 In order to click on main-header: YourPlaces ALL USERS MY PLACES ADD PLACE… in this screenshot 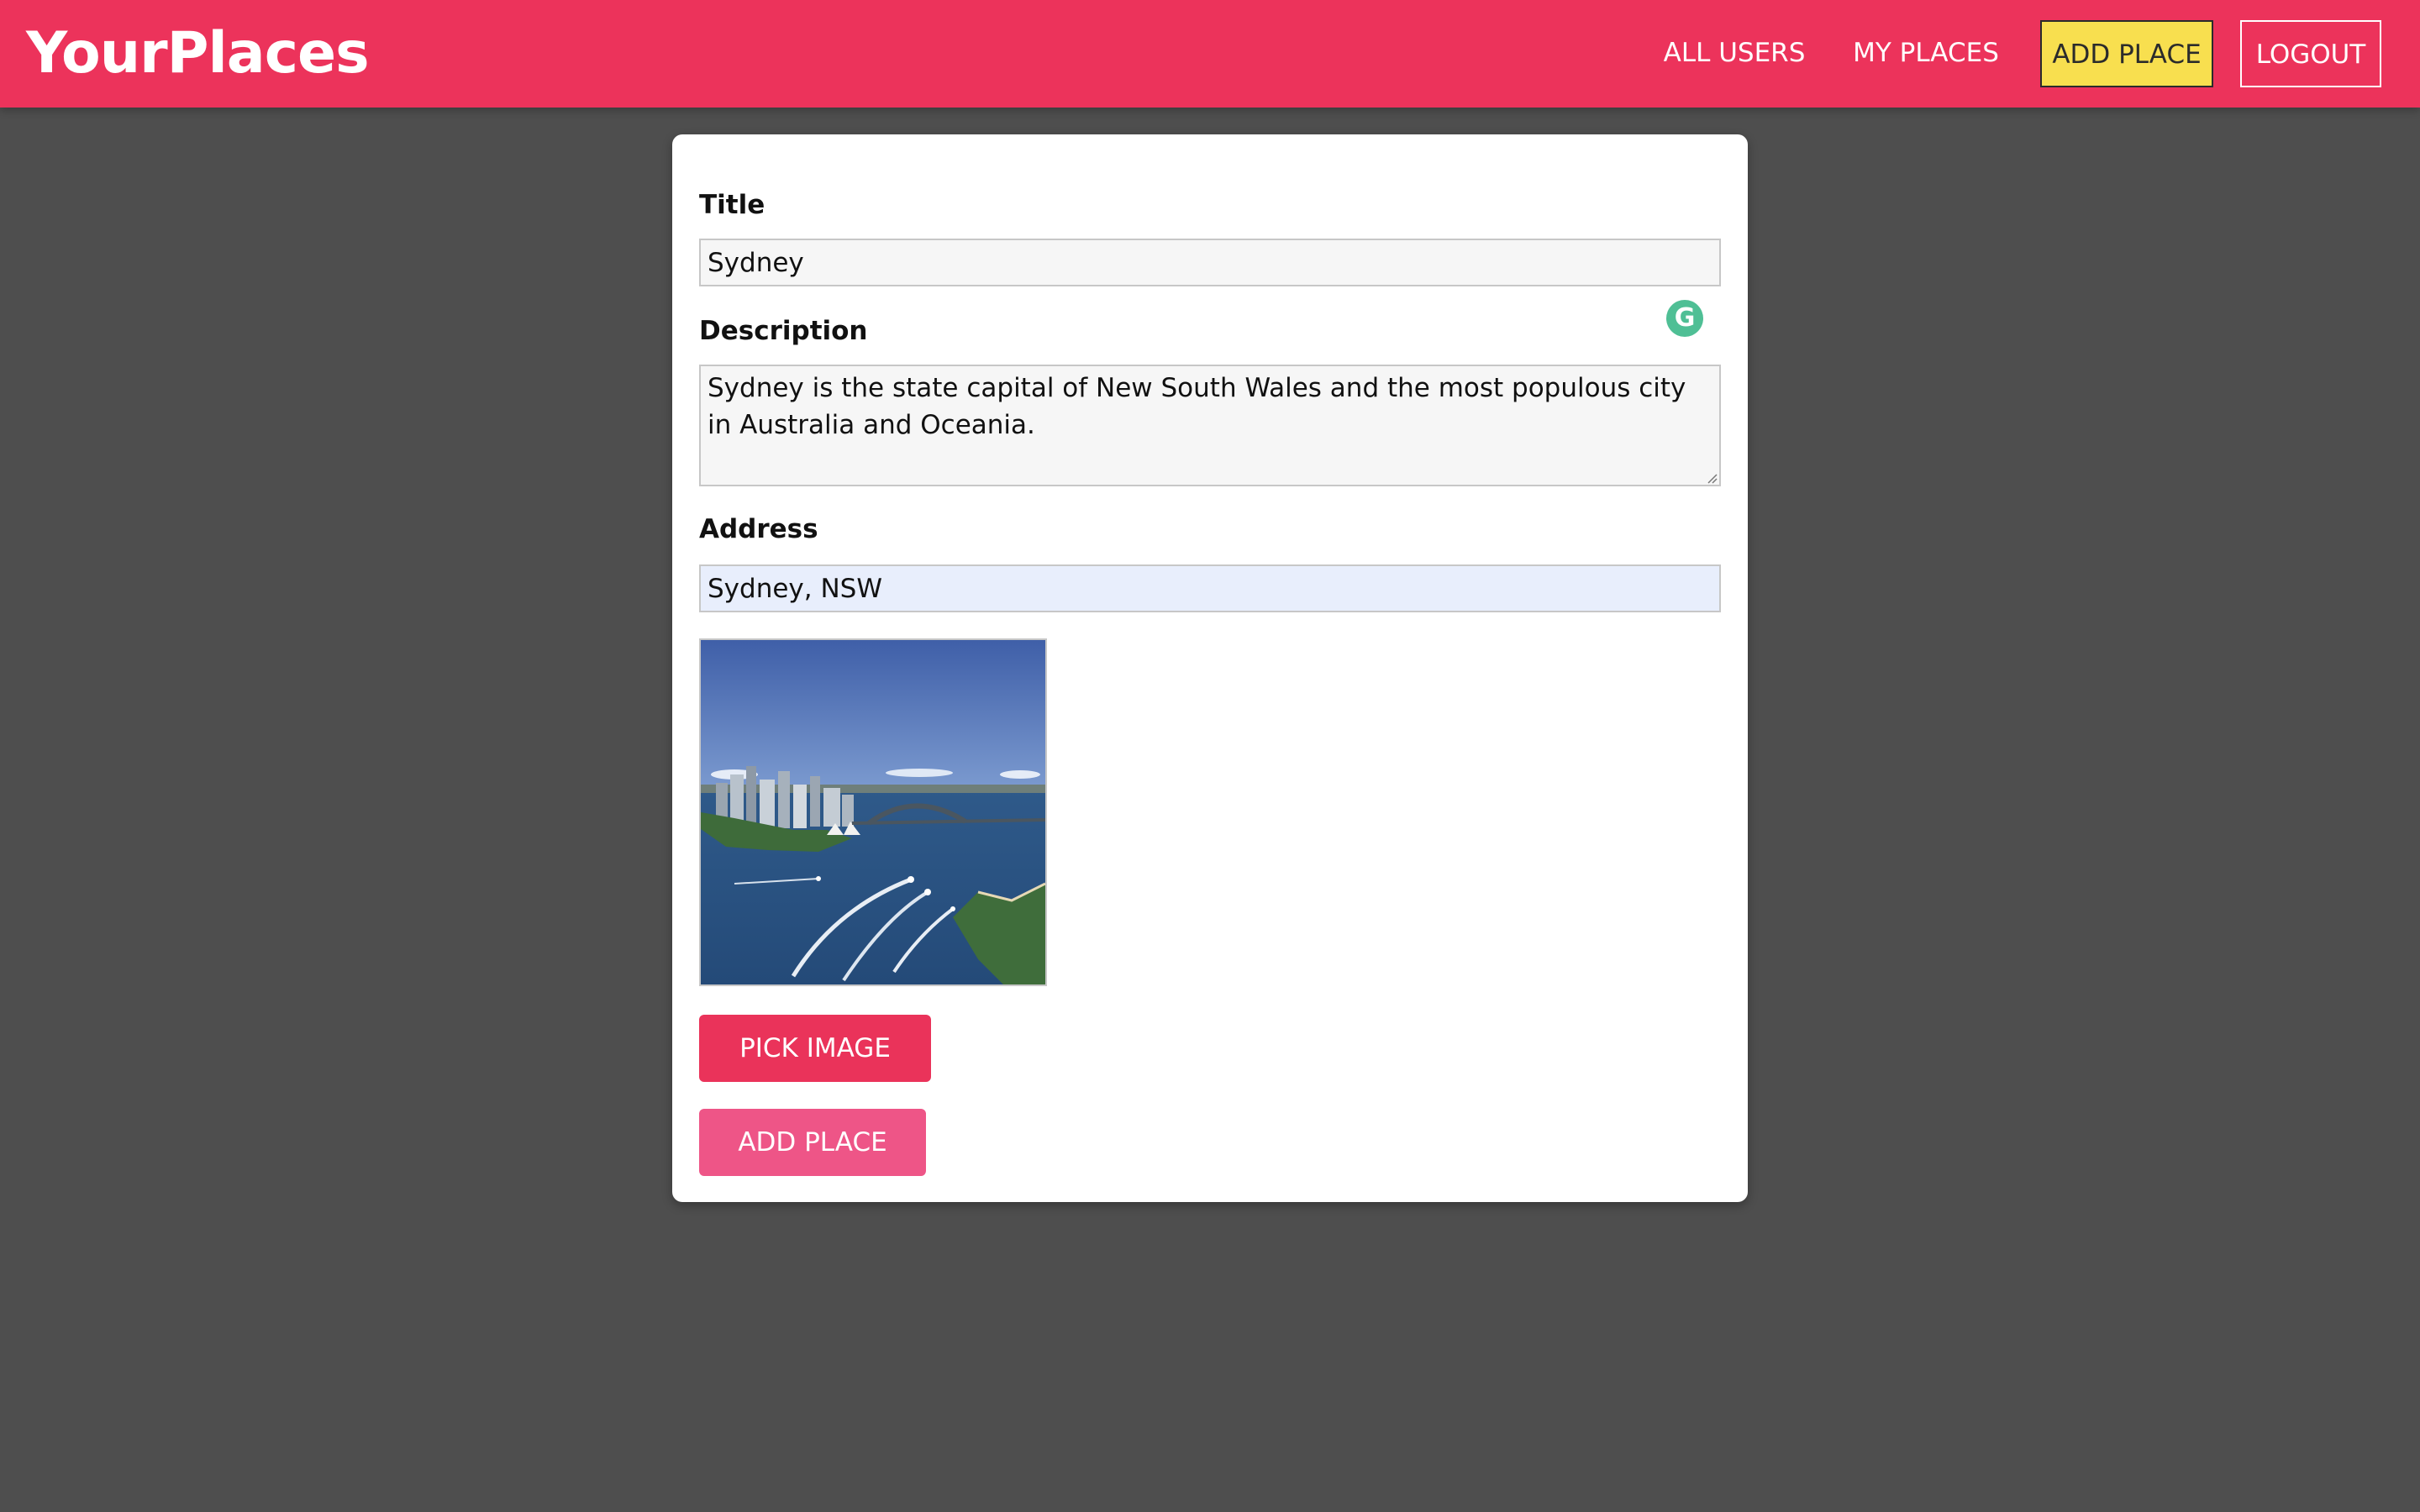, I will do `click(1210, 54)`.